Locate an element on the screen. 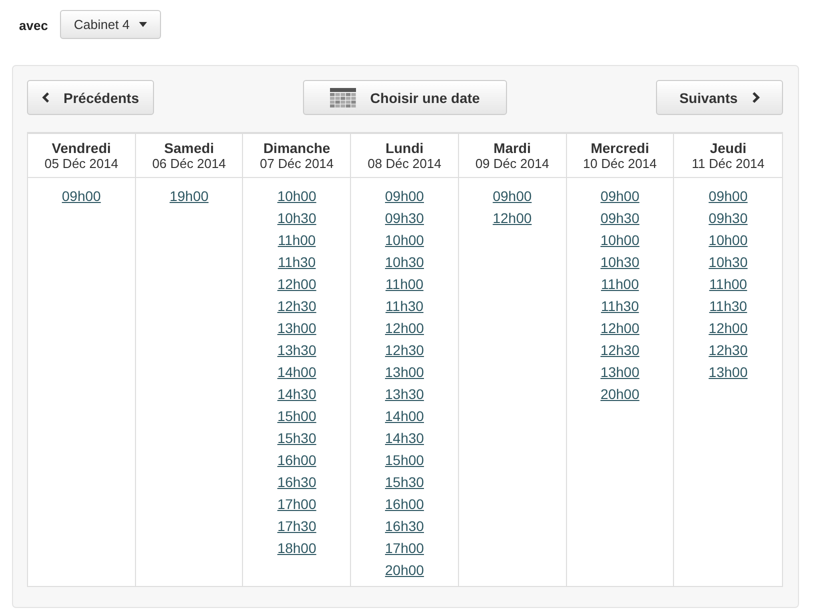 Image resolution: width=814 pixels, height=609 pixels. previous-button: Précédents is located at coordinates (90, 97).